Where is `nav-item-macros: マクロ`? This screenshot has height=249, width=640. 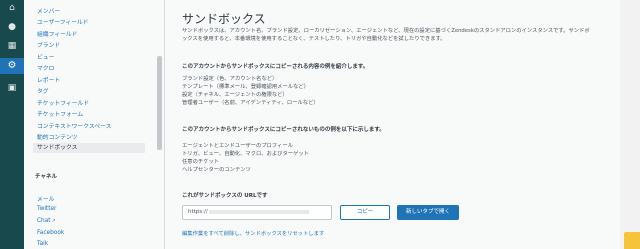
nav-item-macros: マクロ is located at coordinates (45, 67).